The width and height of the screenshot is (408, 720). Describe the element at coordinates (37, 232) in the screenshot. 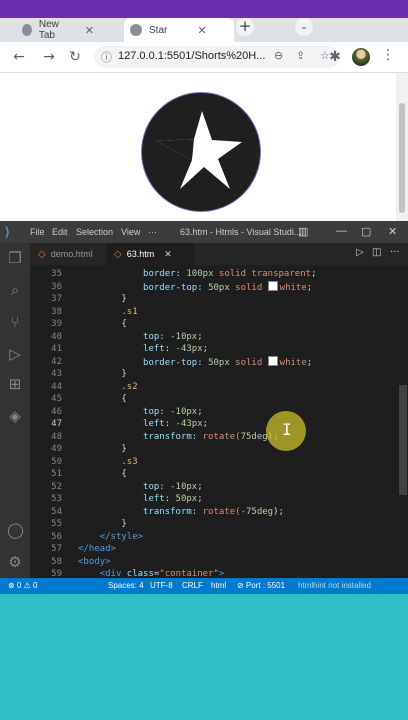

I see `menu-file: File` at that location.